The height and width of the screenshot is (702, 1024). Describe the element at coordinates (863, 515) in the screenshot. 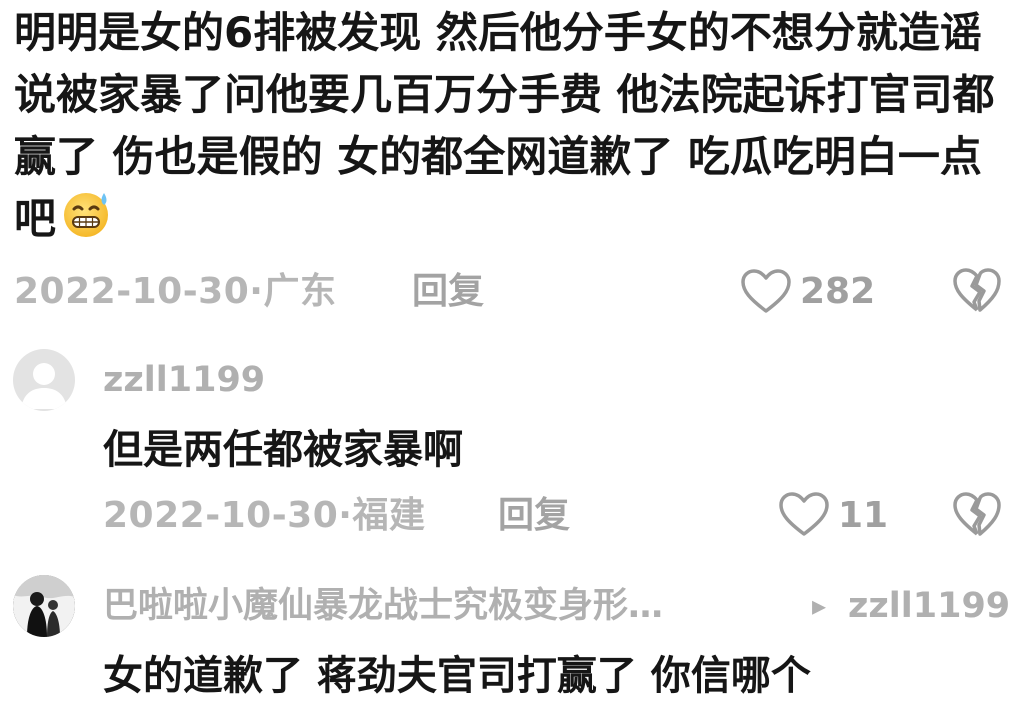

I see `reply-1-like-count: 11` at that location.